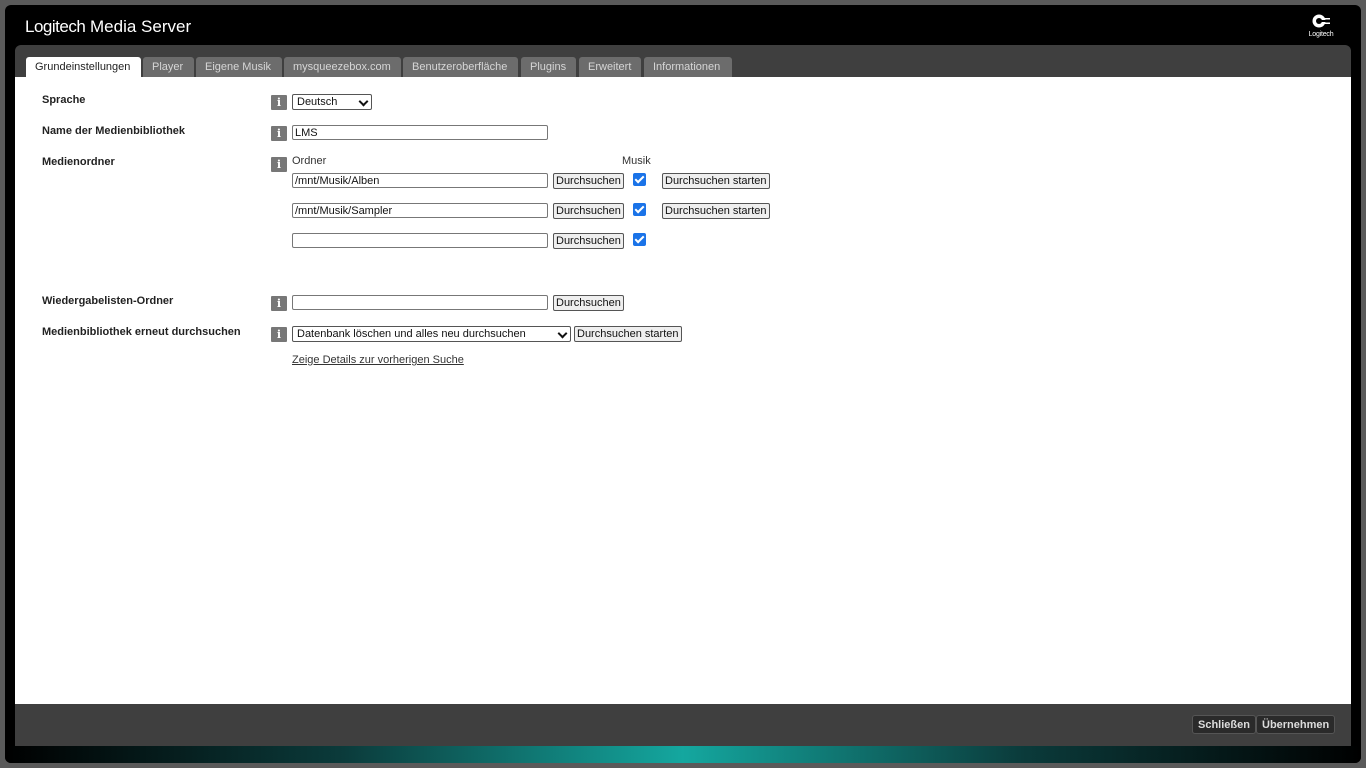 The height and width of the screenshot is (768, 1366). Describe the element at coordinates (610, 67) in the screenshot. I see `tab-erweitert: Erweitert` at that location.